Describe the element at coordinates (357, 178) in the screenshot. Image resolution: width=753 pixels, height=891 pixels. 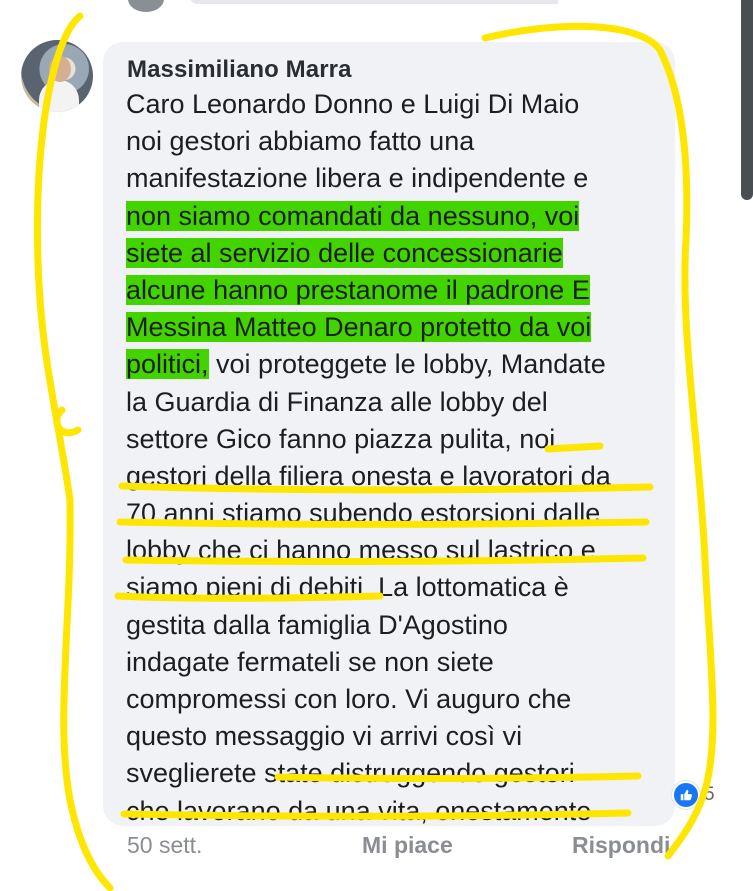
I see `text-segment: manifestazione libera e indipendente e` at that location.